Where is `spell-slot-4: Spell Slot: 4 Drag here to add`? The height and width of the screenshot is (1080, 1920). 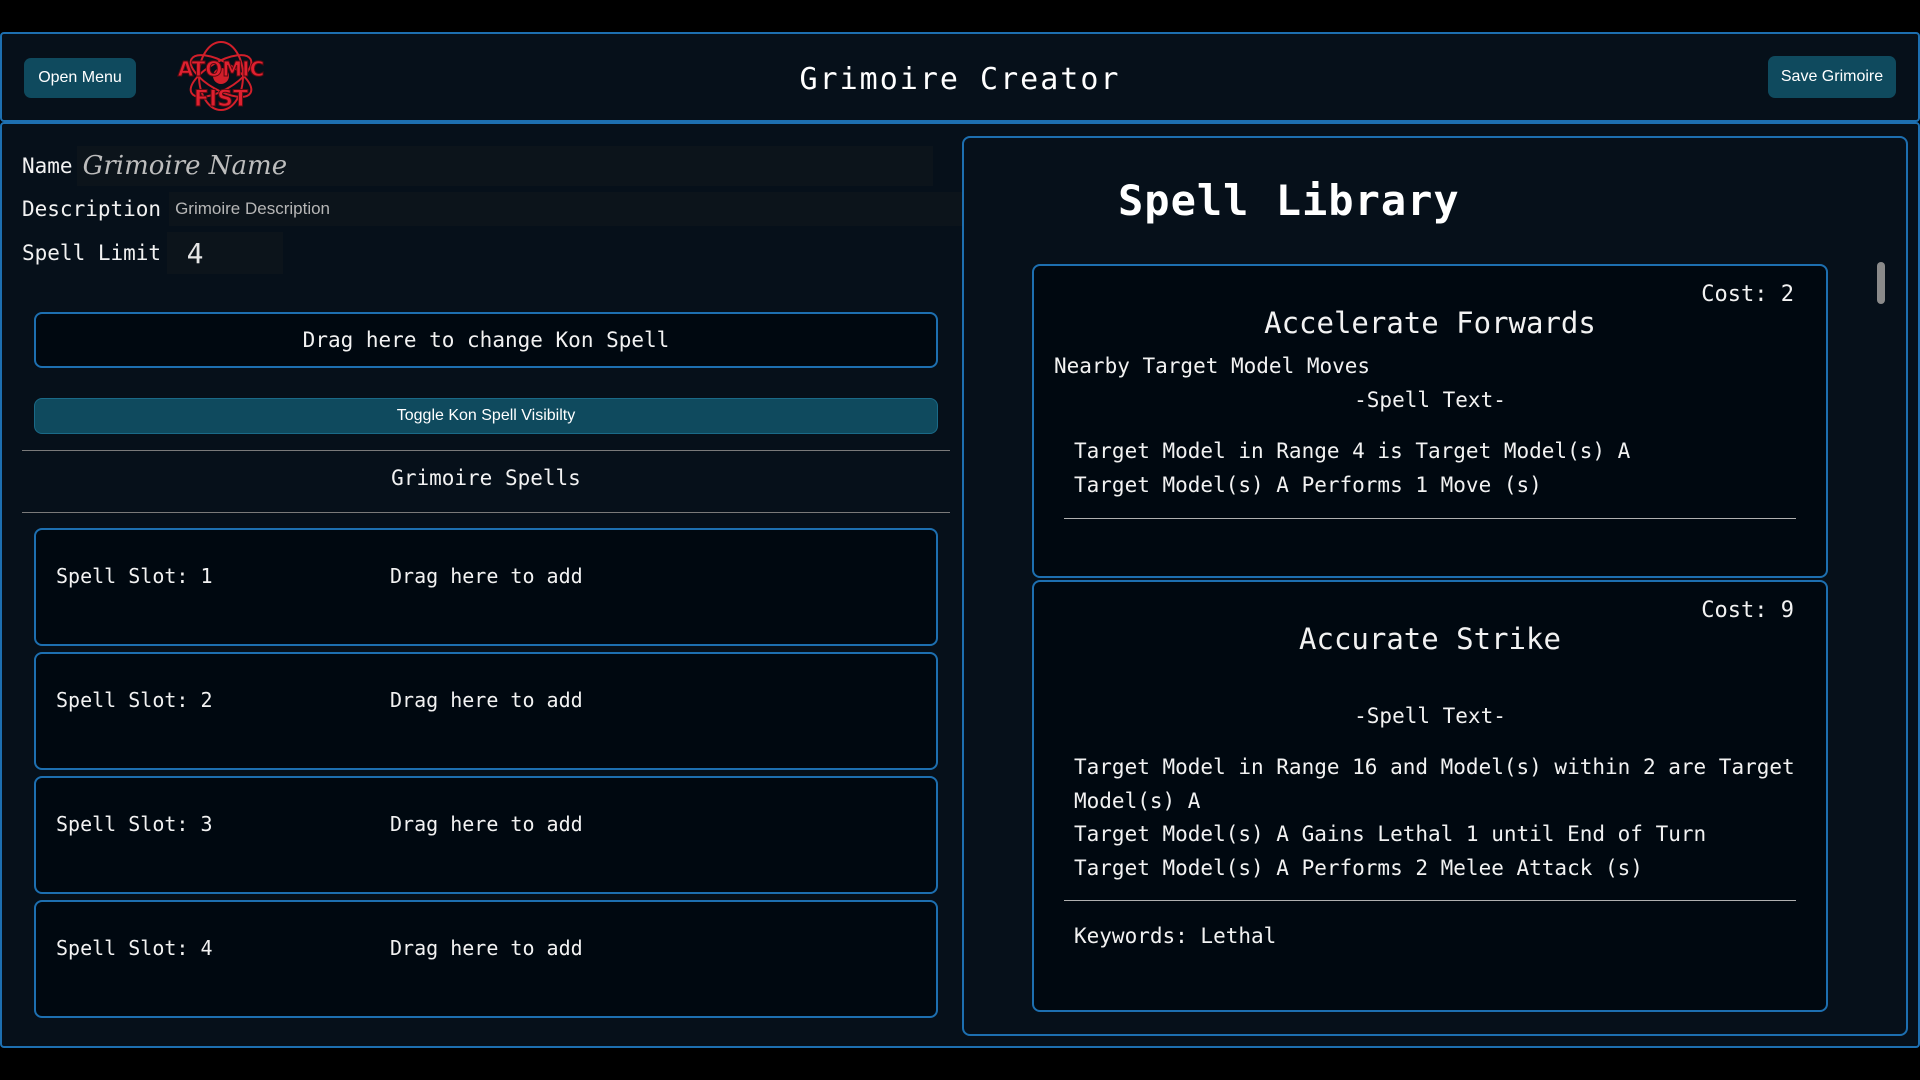 spell-slot-4: Spell Slot: 4 Drag here to add is located at coordinates (486, 959).